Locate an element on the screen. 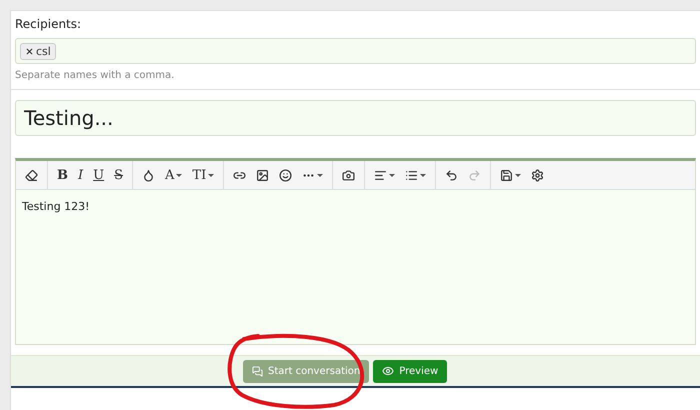 This screenshot has width=700, height=410. recipients-hint: Separate names with a comma. is located at coordinates (95, 75).